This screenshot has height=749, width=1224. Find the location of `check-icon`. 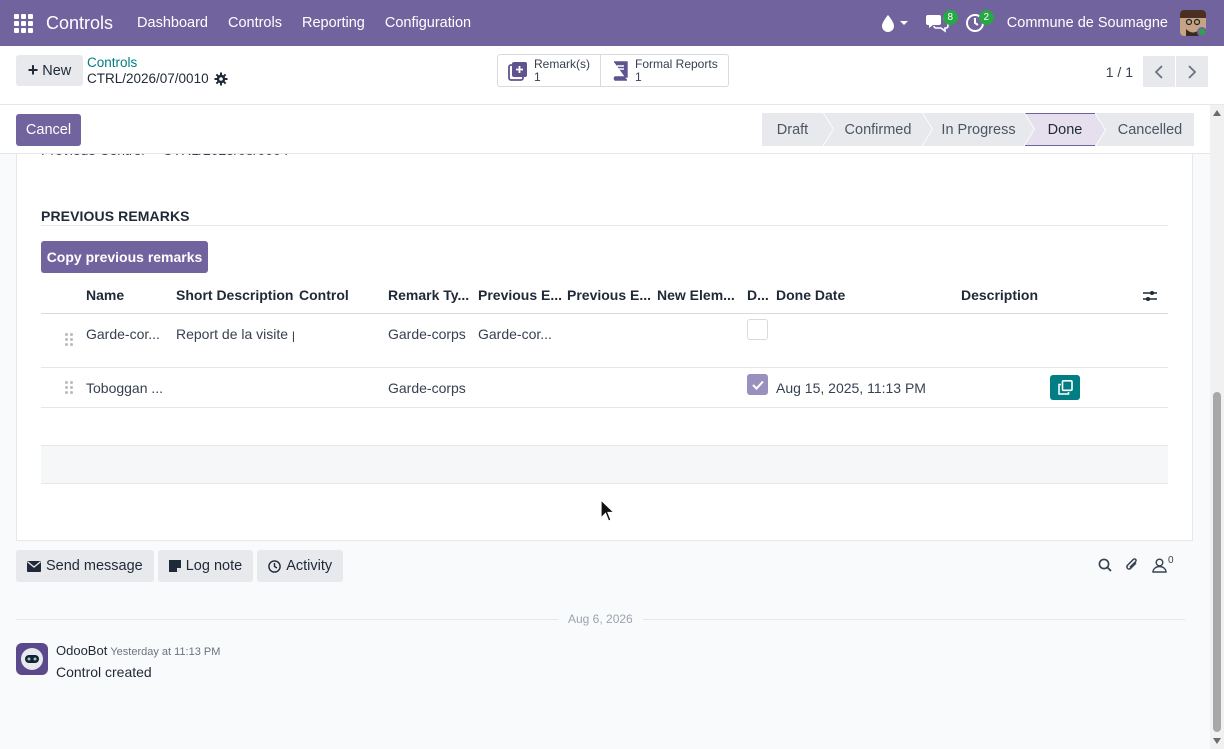

check-icon is located at coordinates (757, 385).